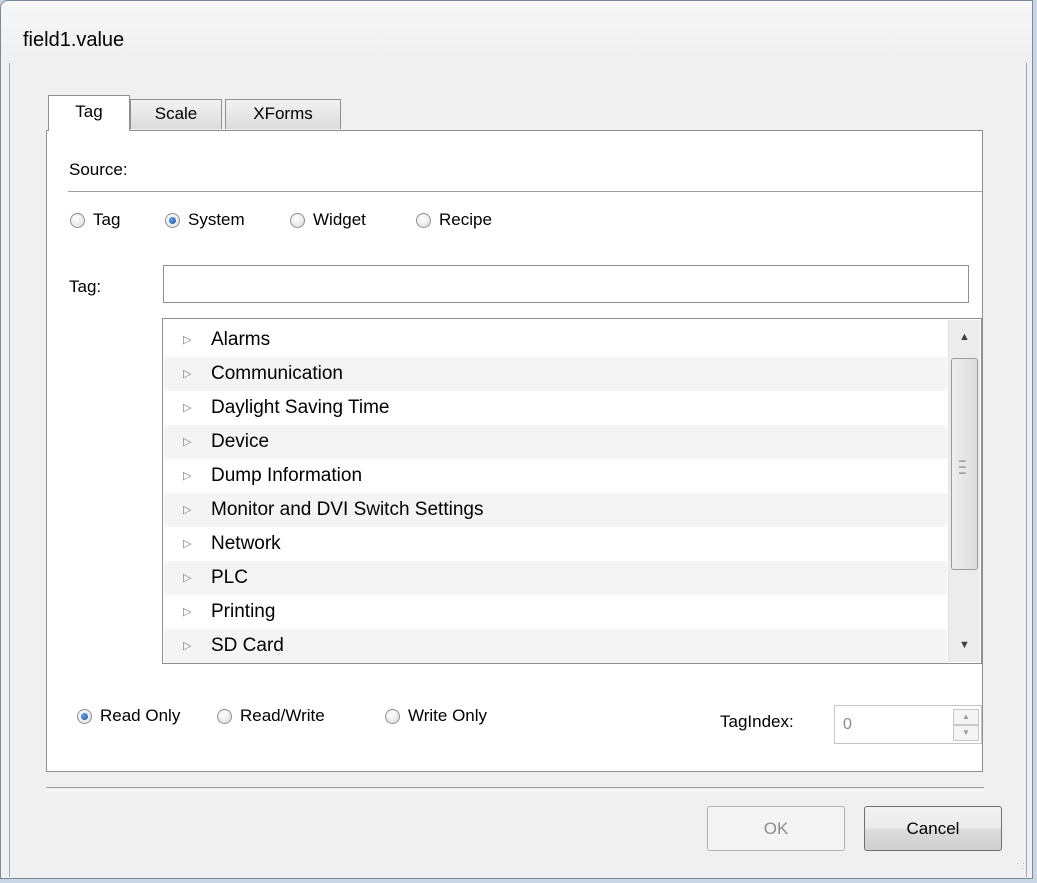 This screenshot has height=883, width=1037. I want to click on tree-item-sd-card: ▷ SD Card, so click(555, 646).